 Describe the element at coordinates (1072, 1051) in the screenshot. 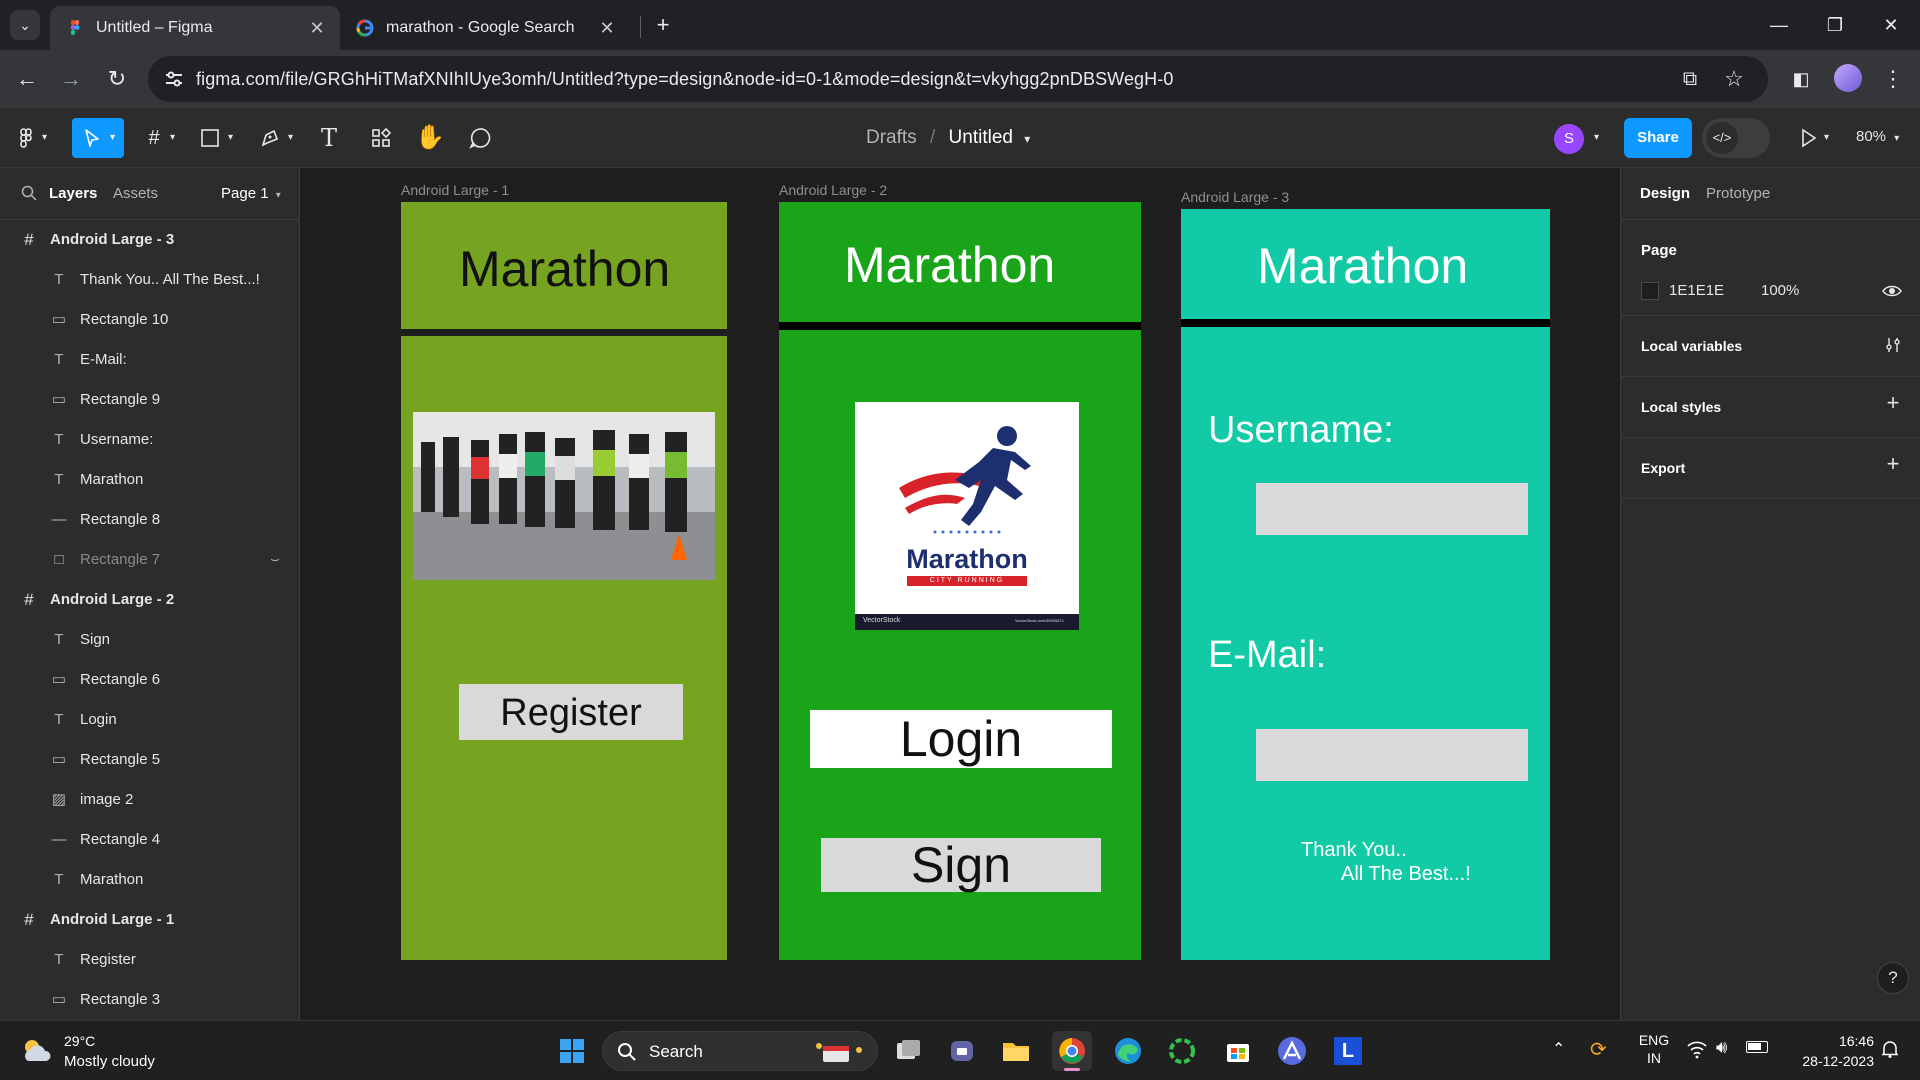

I see `chrome-icon` at that location.